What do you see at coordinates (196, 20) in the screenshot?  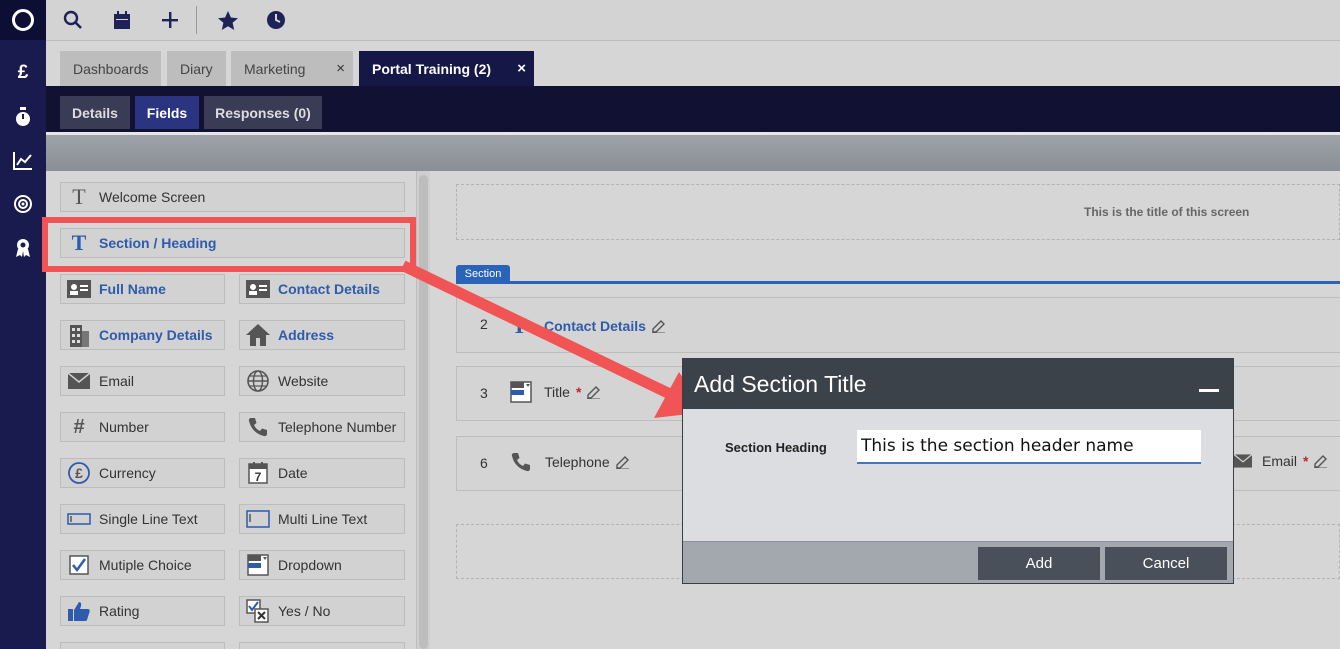 I see `toolbar-divider` at bounding box center [196, 20].